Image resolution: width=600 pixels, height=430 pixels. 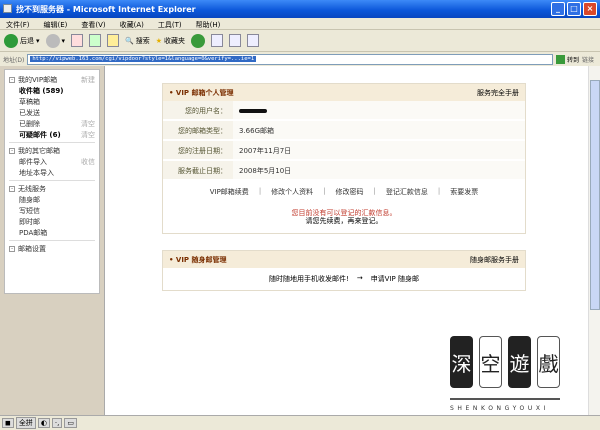 I want to click on mail-icon, so click(x=217, y=40).